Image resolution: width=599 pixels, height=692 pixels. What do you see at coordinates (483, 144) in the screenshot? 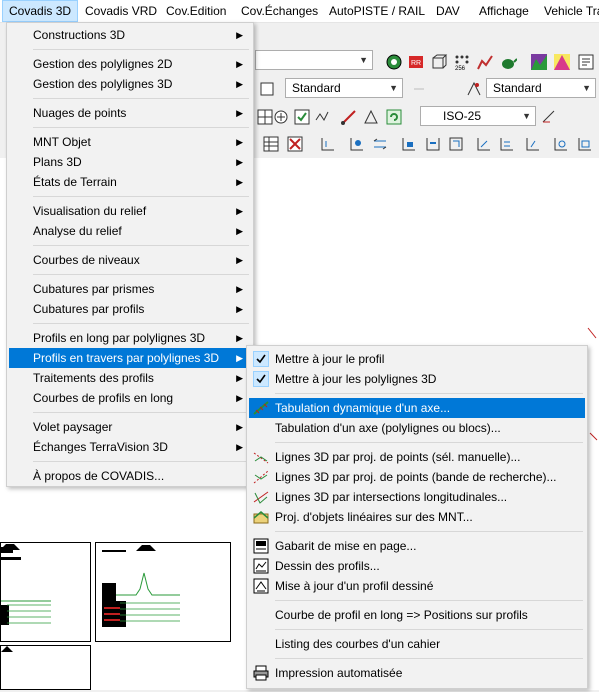
I see `dim-ordinate-icon` at bounding box center [483, 144].